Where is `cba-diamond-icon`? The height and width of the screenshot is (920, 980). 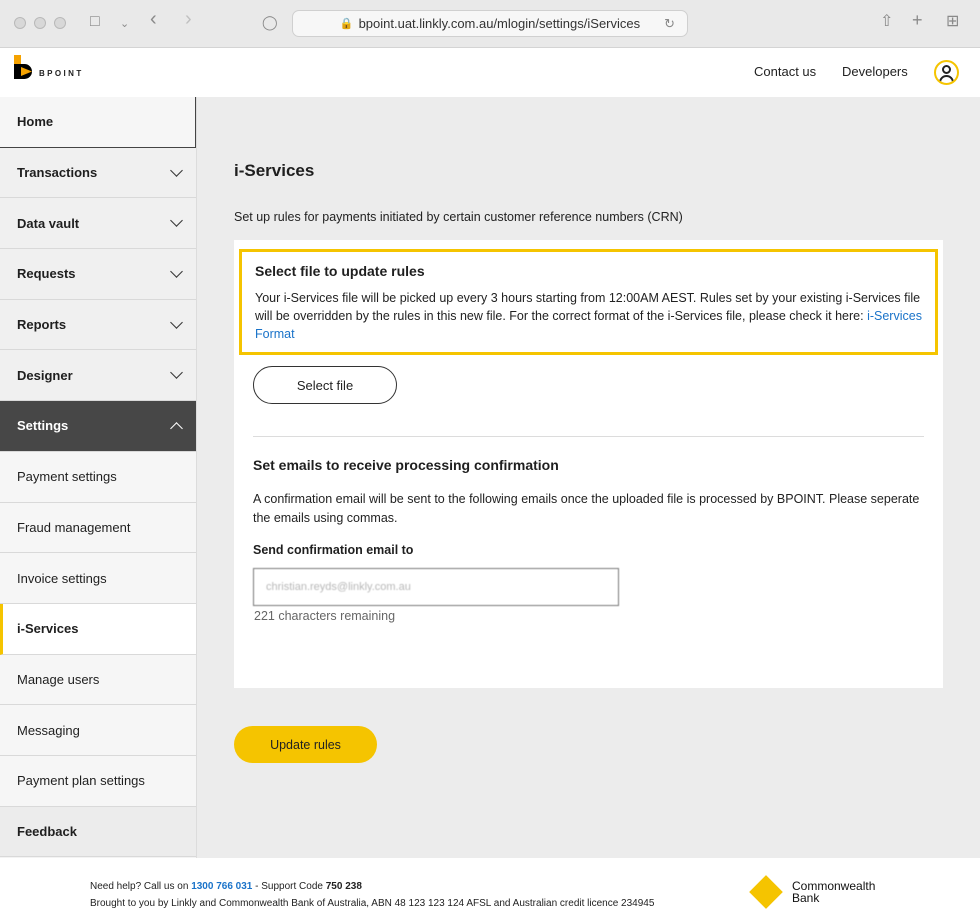 cba-diamond-icon is located at coordinates (766, 892).